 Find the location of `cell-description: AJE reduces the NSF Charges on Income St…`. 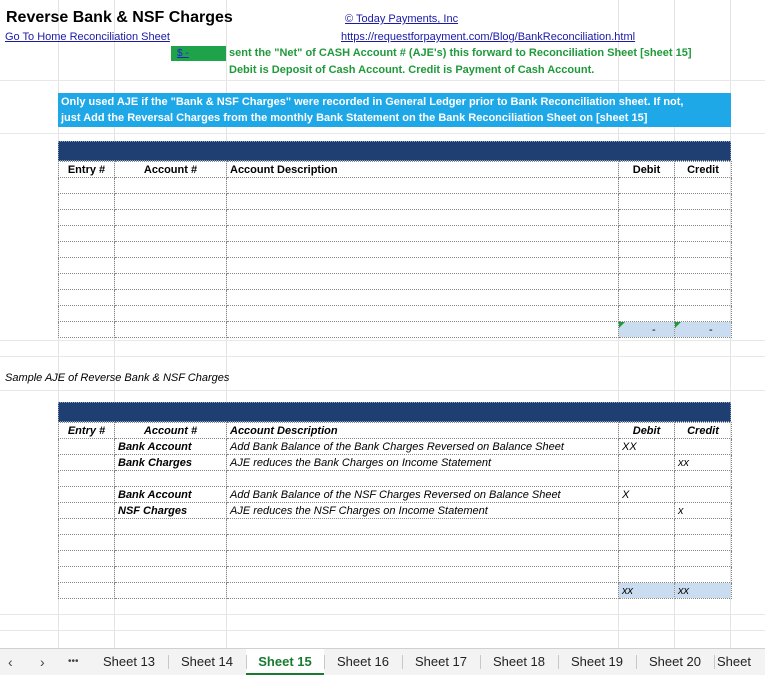

cell-description: AJE reduces the NSF Charges on Income St… is located at coordinates (422, 510).